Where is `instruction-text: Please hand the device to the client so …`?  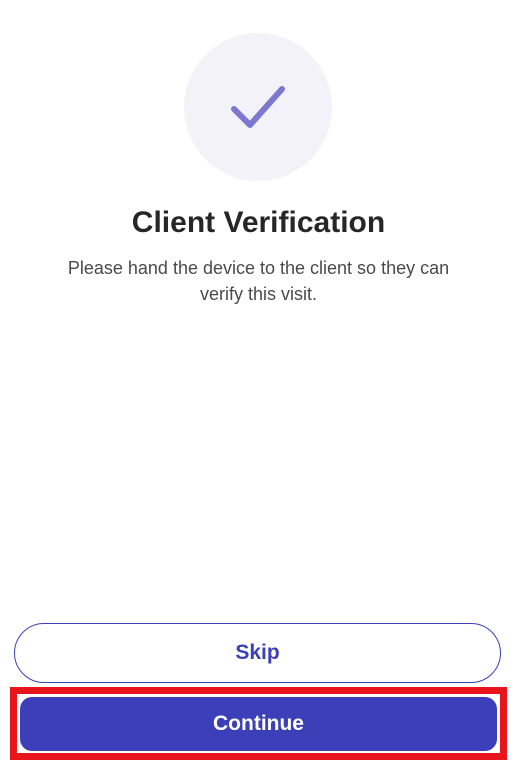 instruction-text: Please hand the device to the client so … is located at coordinates (258, 281).